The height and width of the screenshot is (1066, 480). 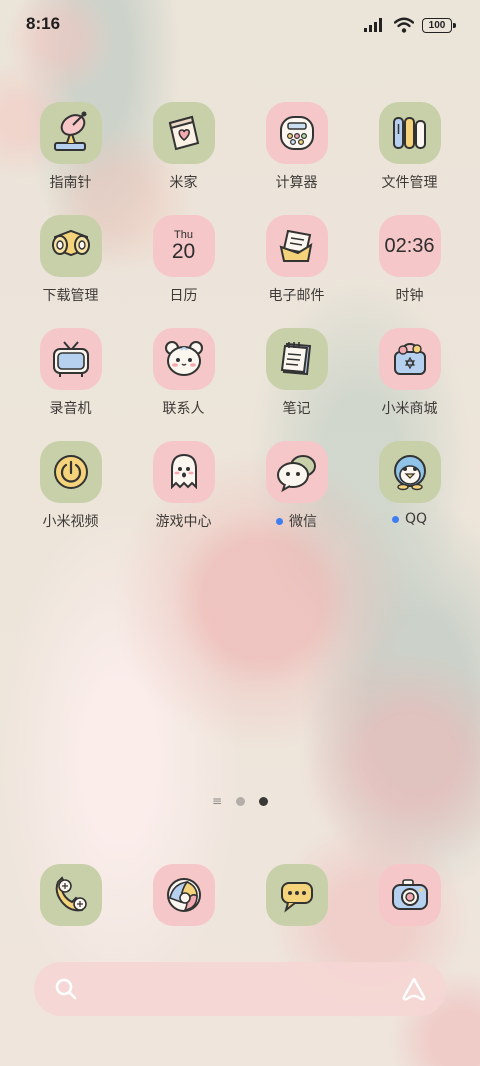 What do you see at coordinates (303, 522) in the screenshot?
I see `app-label: 微信` at bounding box center [303, 522].